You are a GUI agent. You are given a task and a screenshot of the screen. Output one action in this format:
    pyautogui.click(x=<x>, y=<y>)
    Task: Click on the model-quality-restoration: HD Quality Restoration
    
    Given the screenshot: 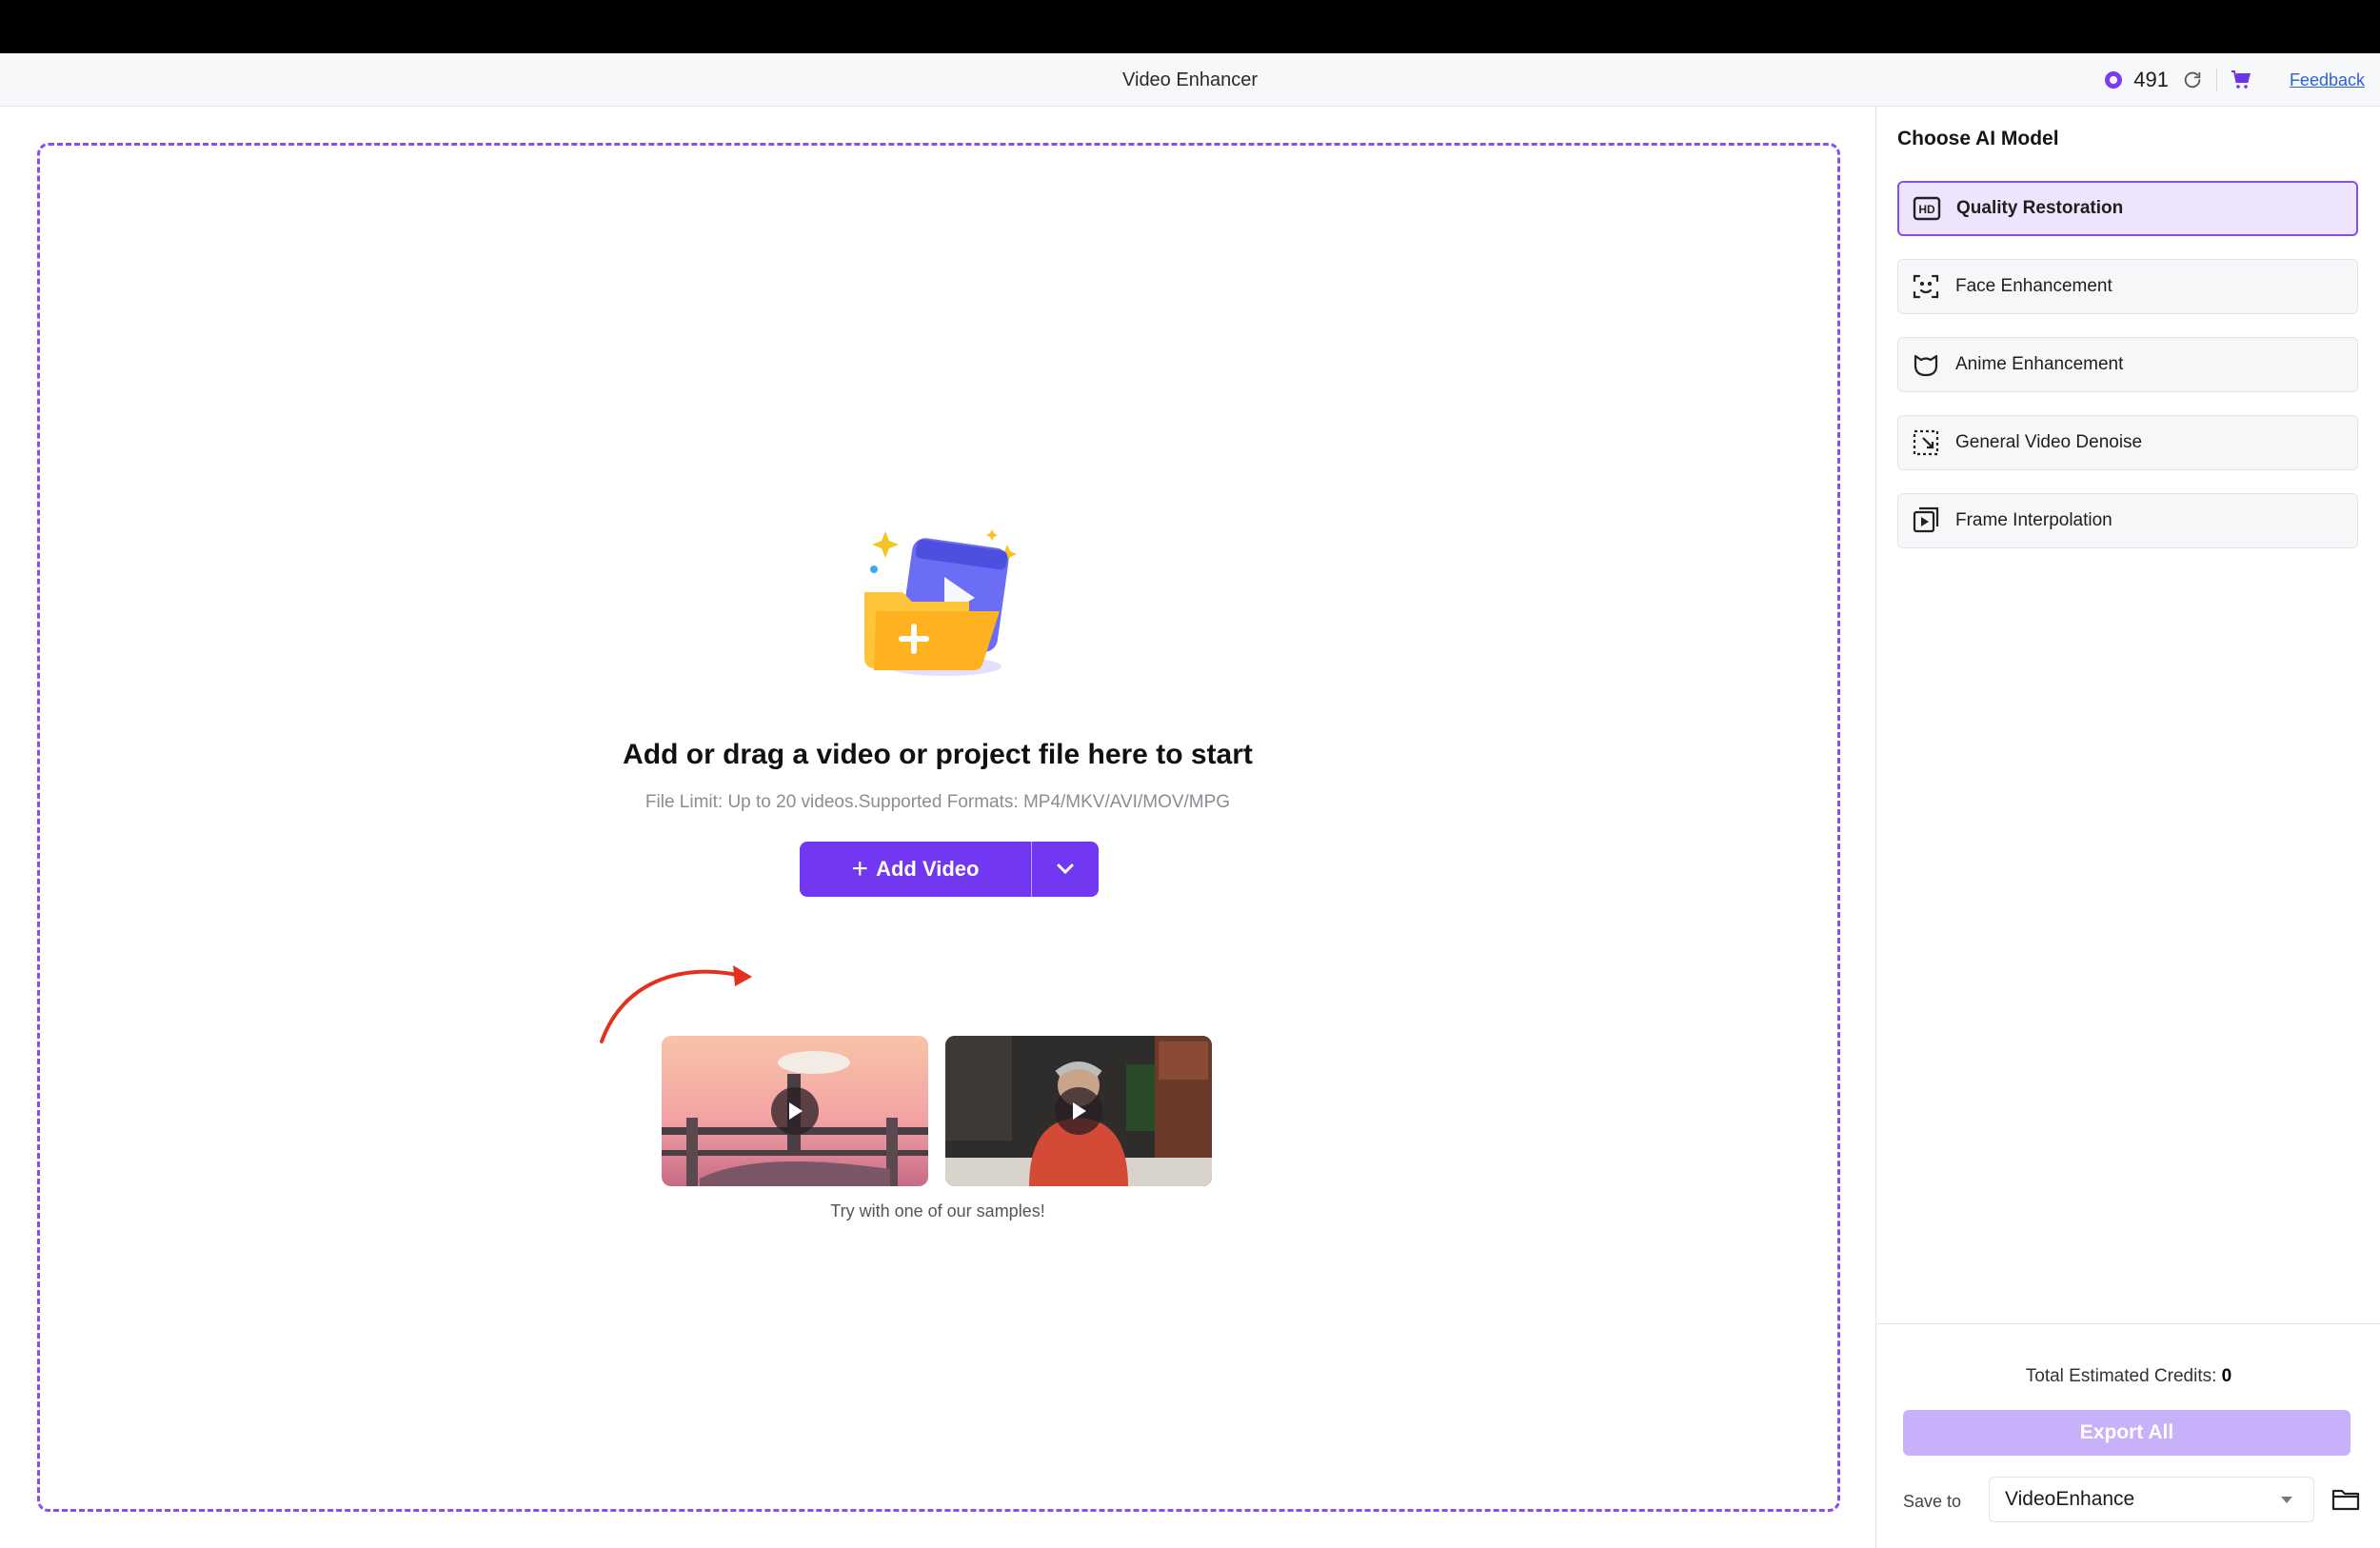 What is the action you would take?
    pyautogui.click(x=2127, y=209)
    